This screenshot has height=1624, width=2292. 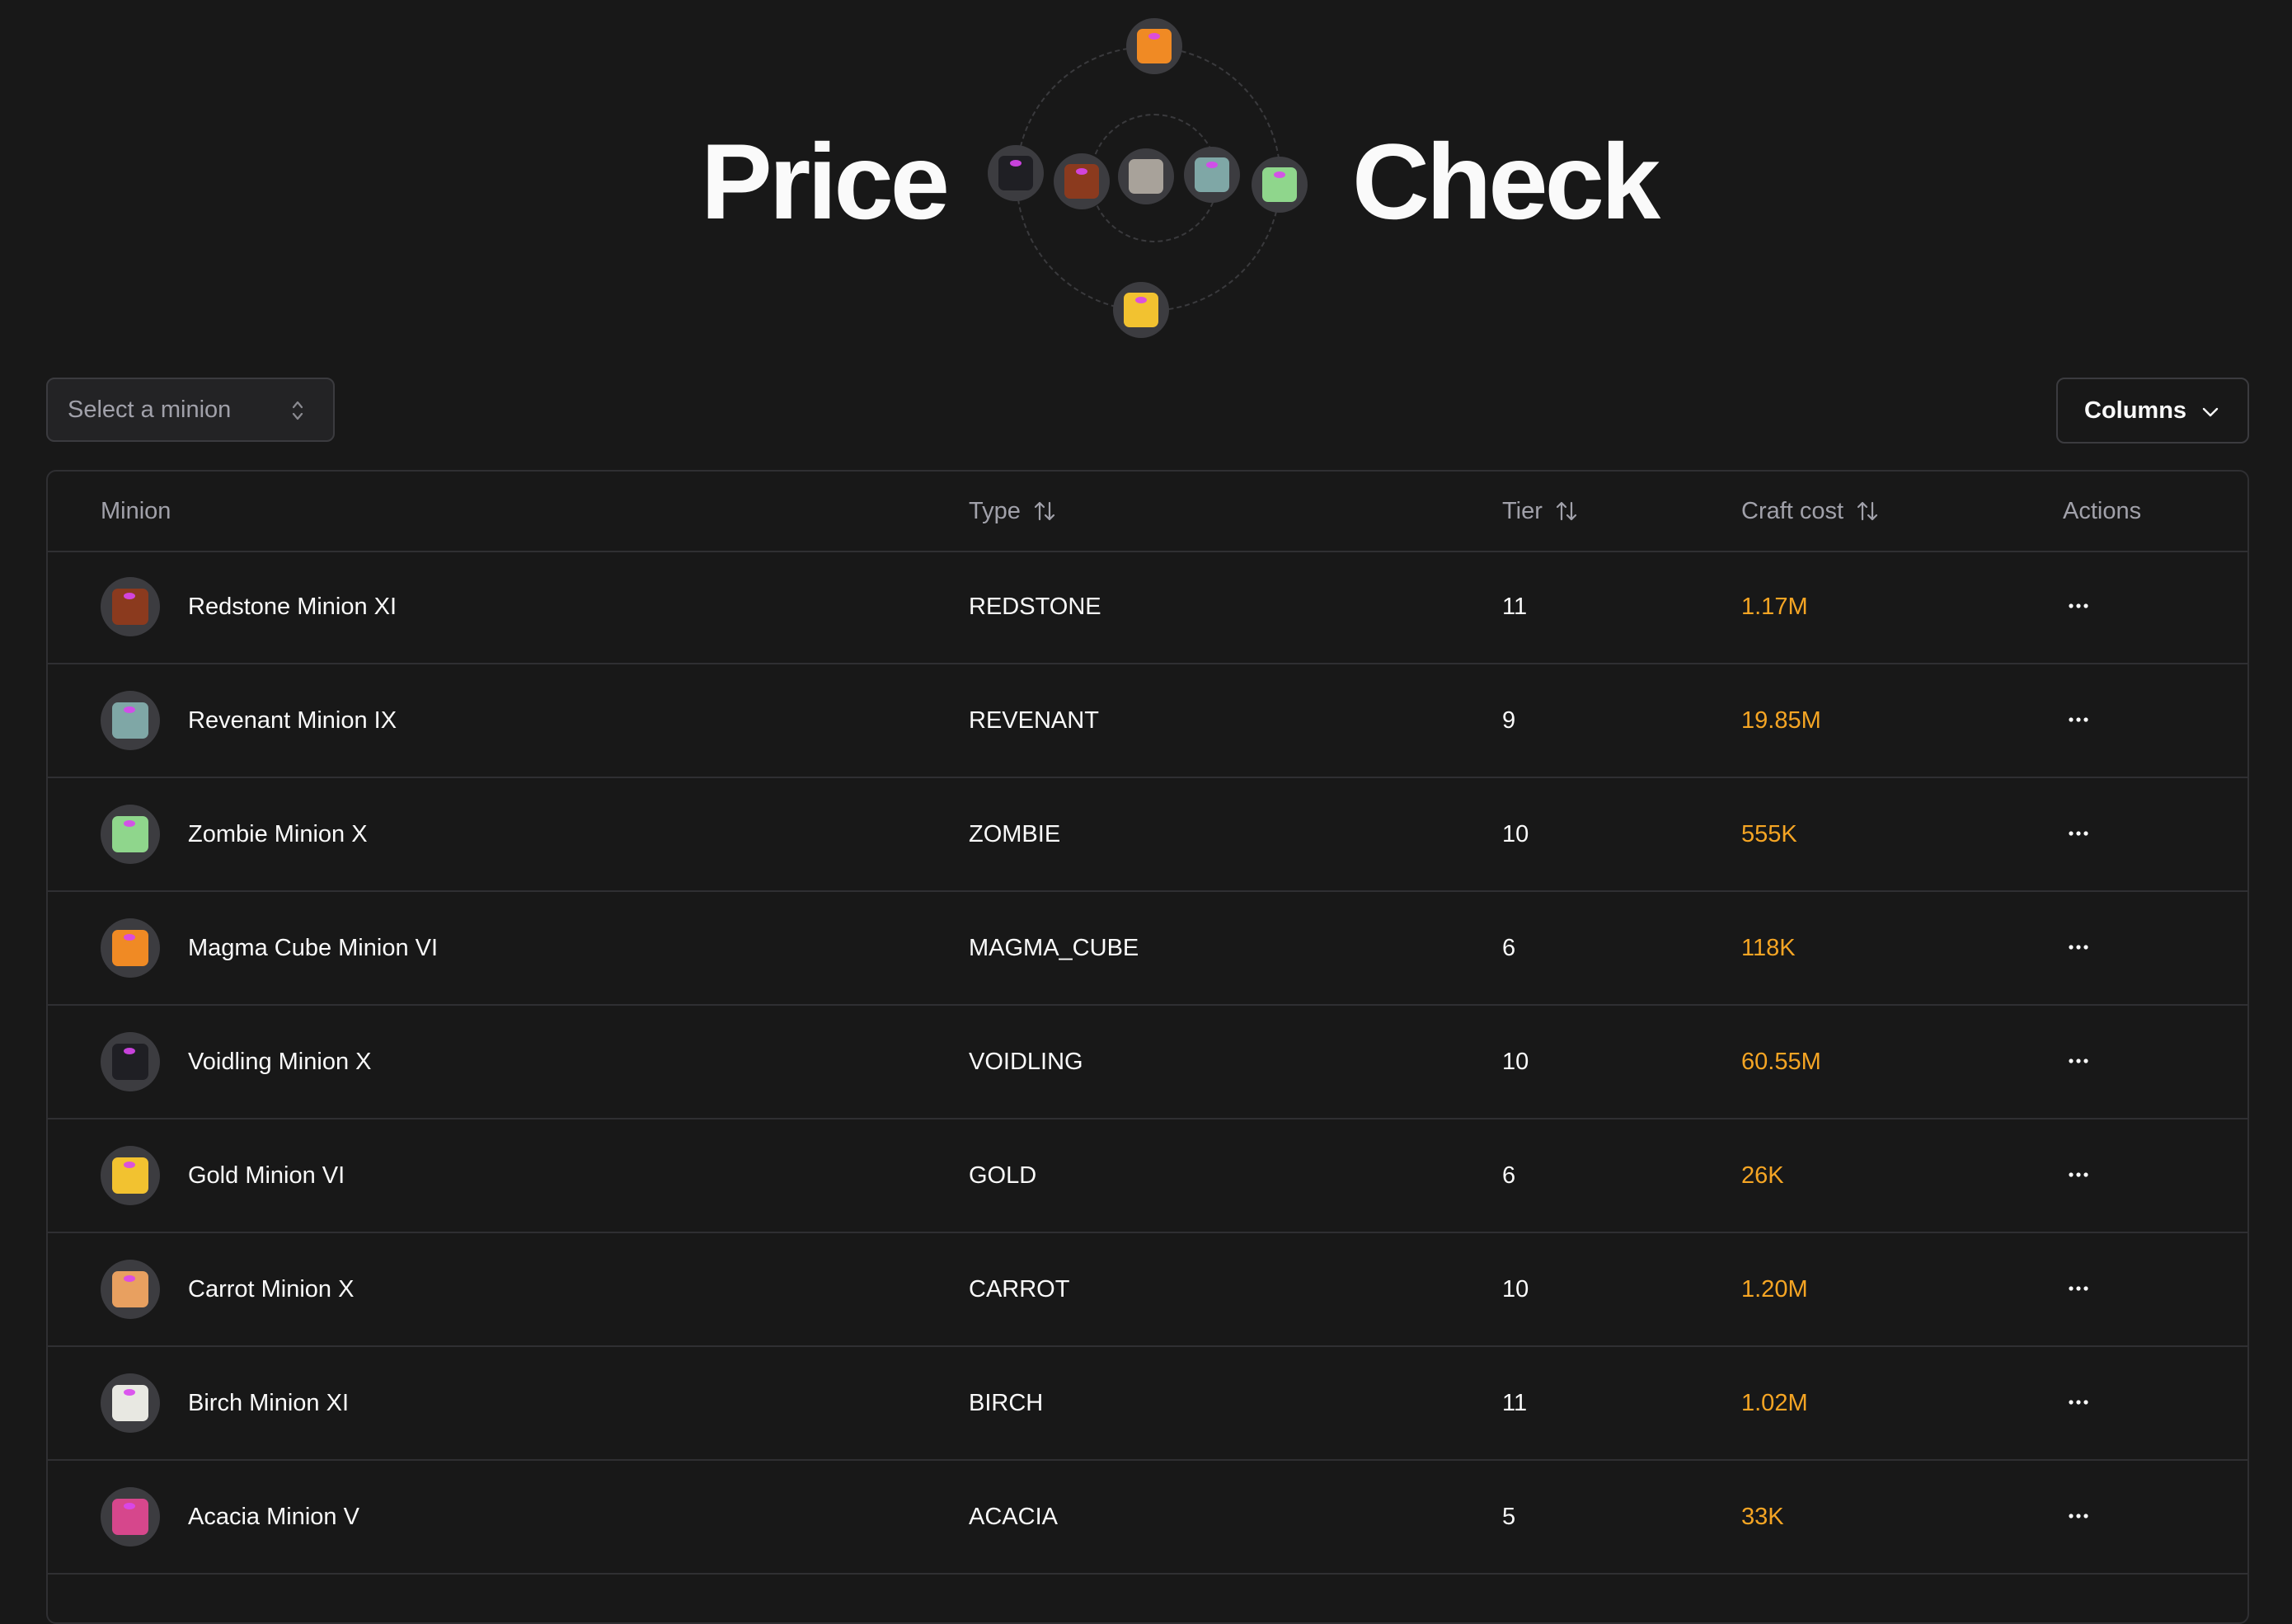 I want to click on column-header-tier: Tier, so click(x=1540, y=512).